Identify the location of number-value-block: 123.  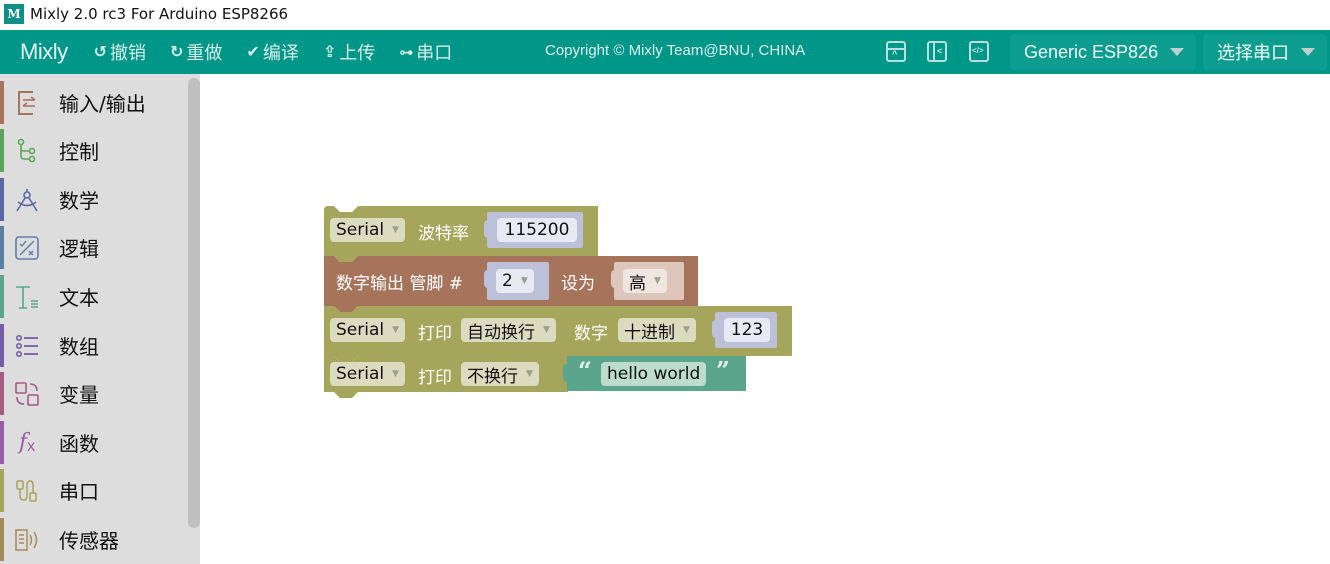
(744, 330).